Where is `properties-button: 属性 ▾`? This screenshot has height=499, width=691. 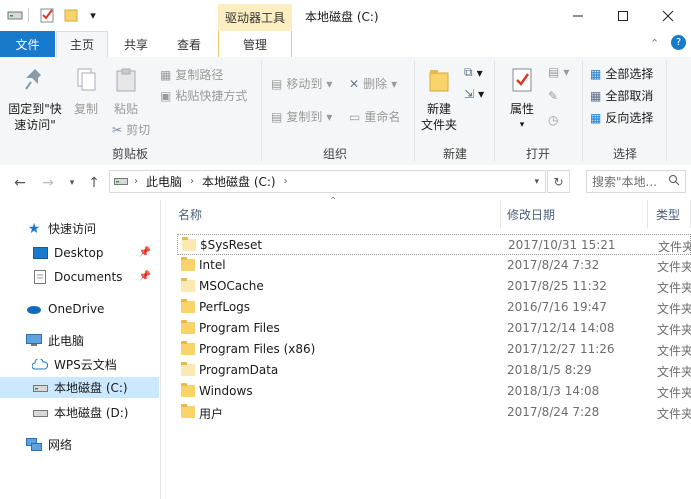 properties-button: 属性 ▾ is located at coordinates (522, 100).